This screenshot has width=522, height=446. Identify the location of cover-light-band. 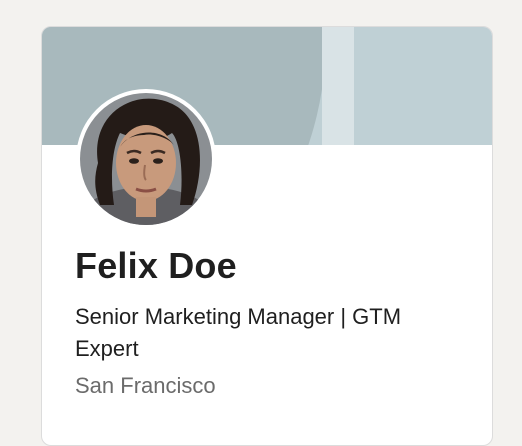
(338, 86).